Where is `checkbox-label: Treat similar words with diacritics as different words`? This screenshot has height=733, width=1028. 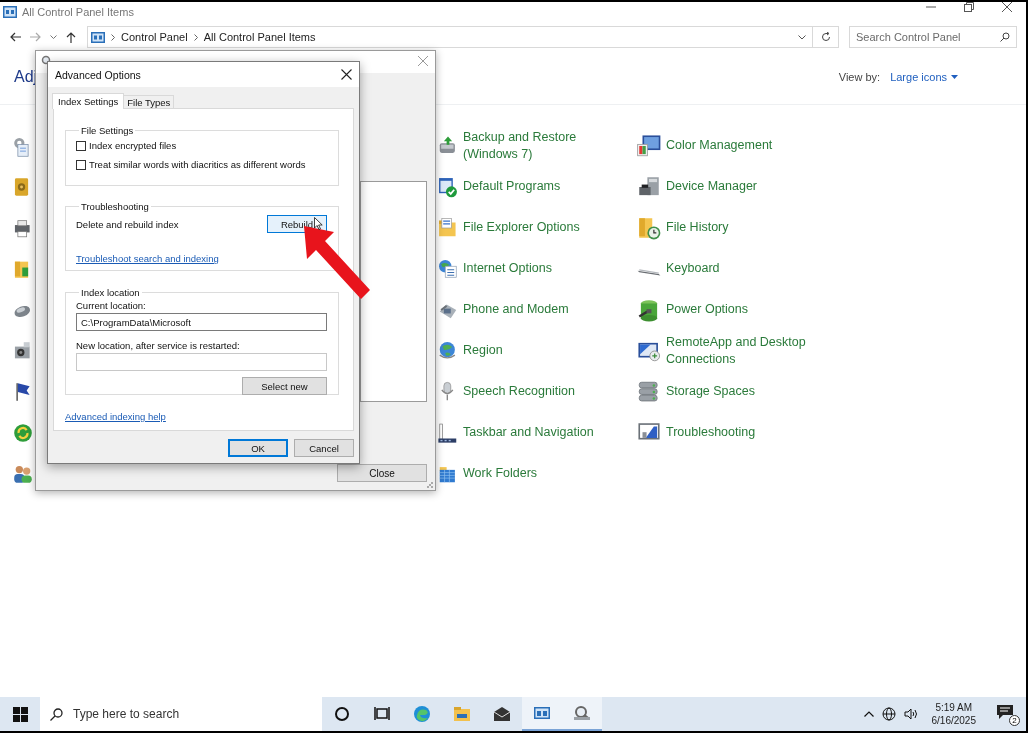
checkbox-label: Treat similar words with diacritics as different words is located at coordinates (197, 164).